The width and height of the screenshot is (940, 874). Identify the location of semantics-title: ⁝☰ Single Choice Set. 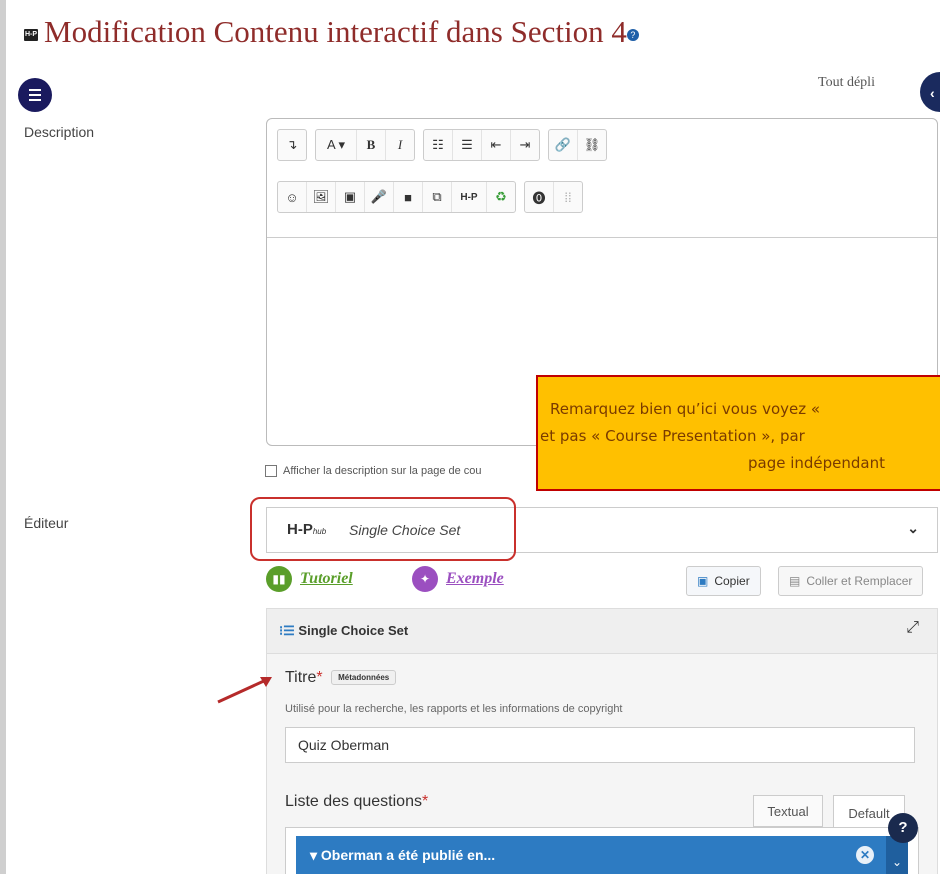
(344, 630).